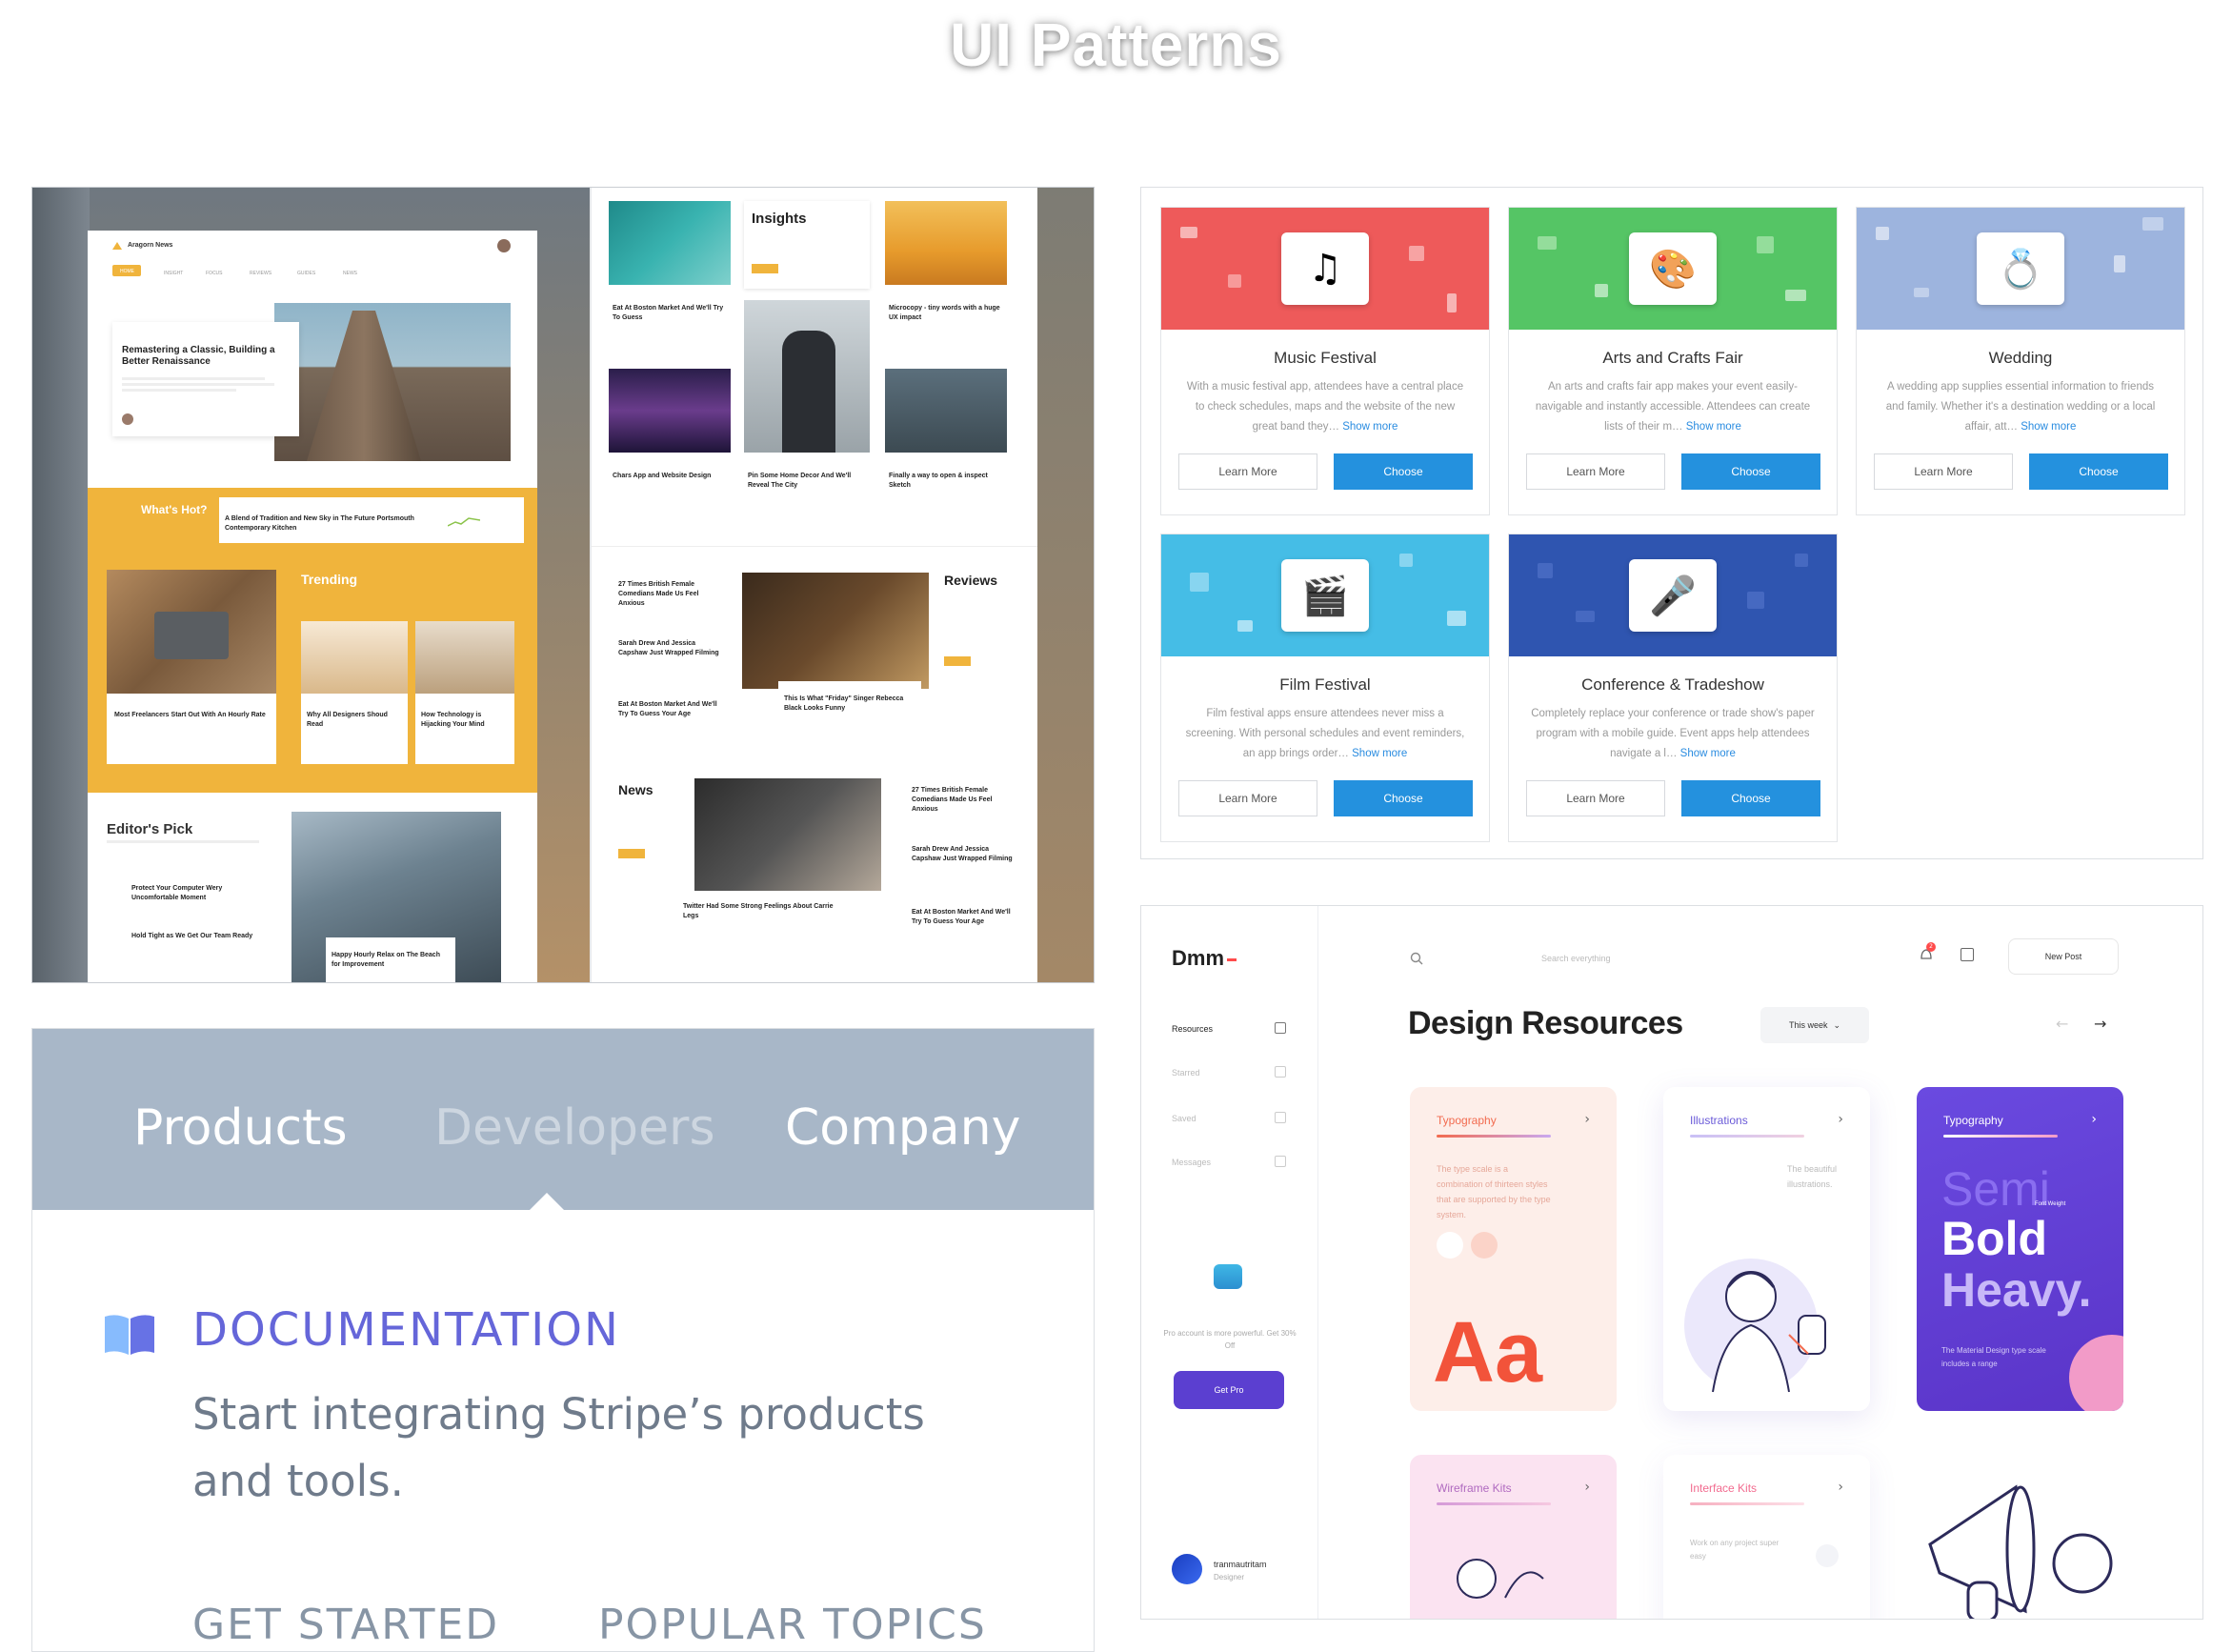 The image size is (2232, 1652). What do you see at coordinates (350, 273) in the screenshot?
I see `nav-news: NEWS` at bounding box center [350, 273].